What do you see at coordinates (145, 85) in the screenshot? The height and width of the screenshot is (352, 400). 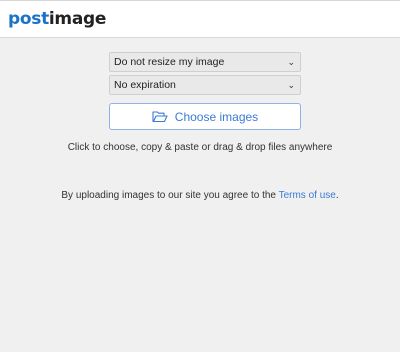 I see `expiration-select-value: No expiration` at bounding box center [145, 85].